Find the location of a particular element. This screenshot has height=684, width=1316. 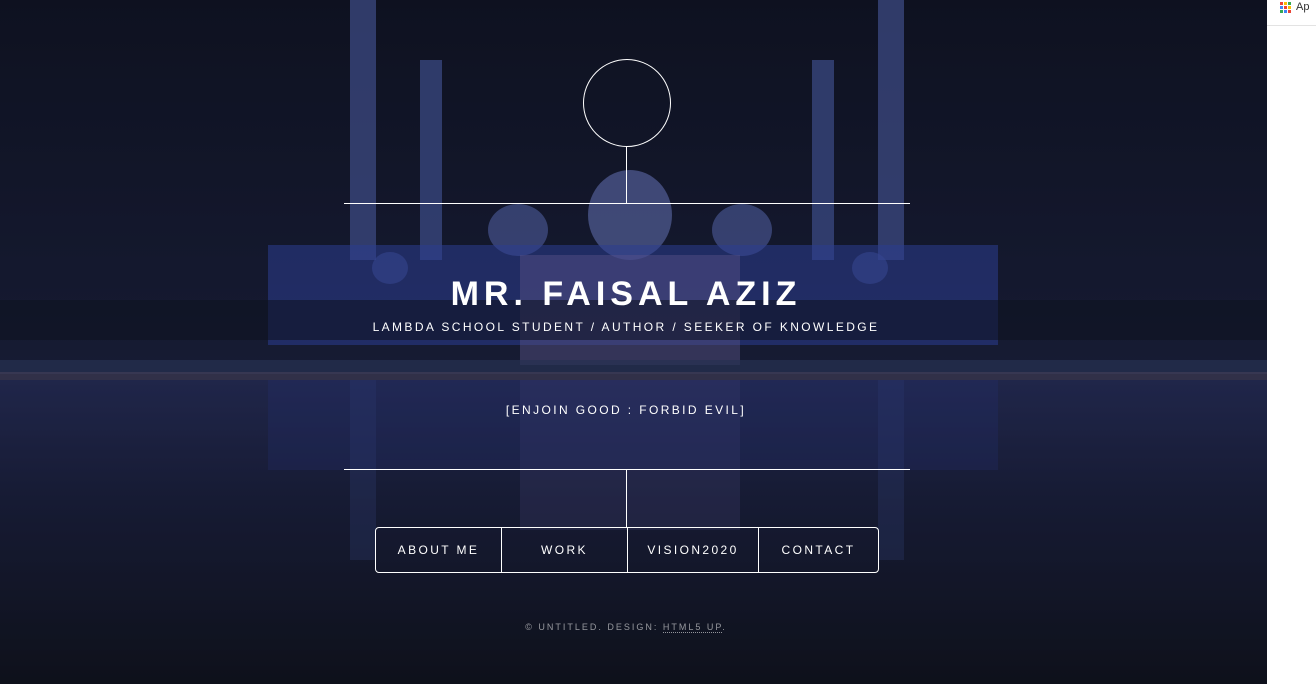

nav-item-vision2020: VISION2020 is located at coordinates (692, 550).